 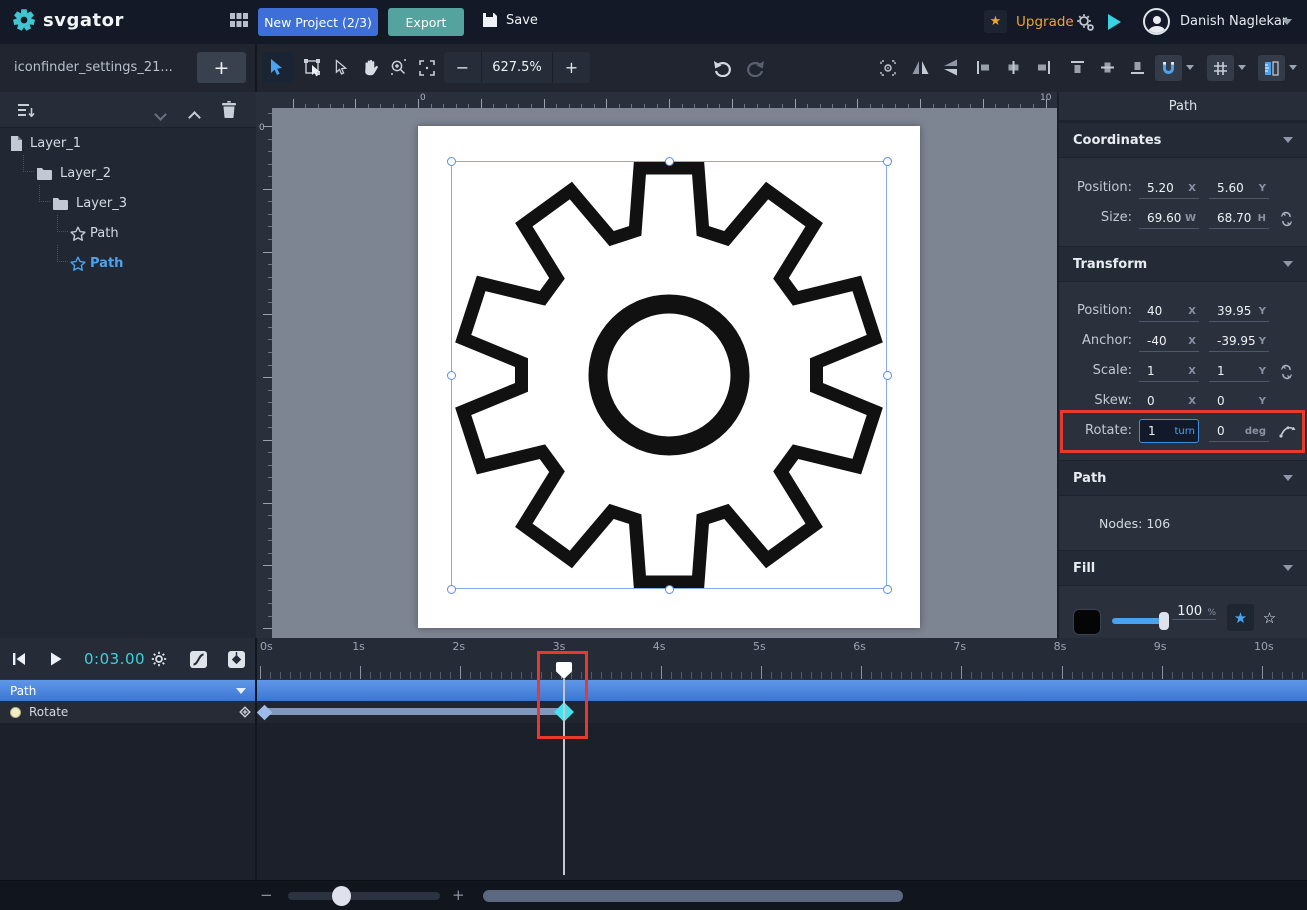 I want to click on preview-play-button, so click(x=1114, y=22).